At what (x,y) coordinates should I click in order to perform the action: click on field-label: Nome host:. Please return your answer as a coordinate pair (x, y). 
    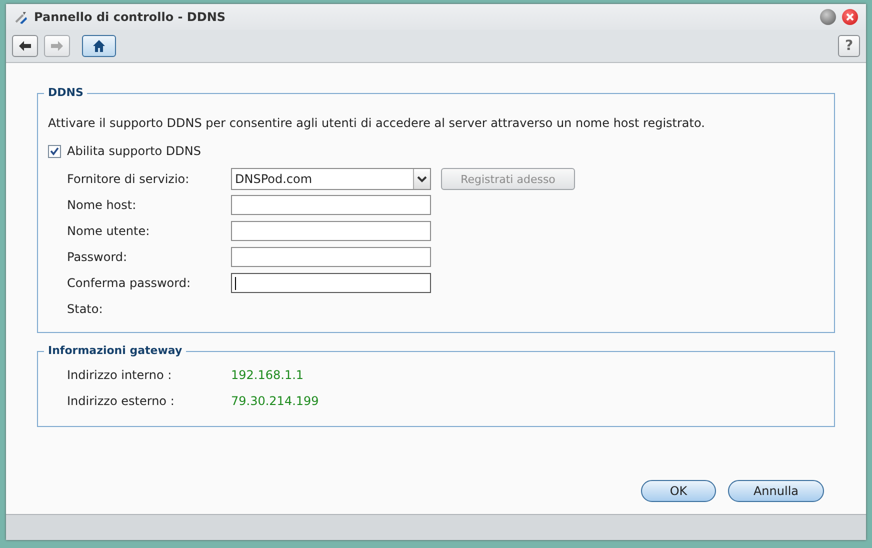
    Looking at the image, I should click on (102, 205).